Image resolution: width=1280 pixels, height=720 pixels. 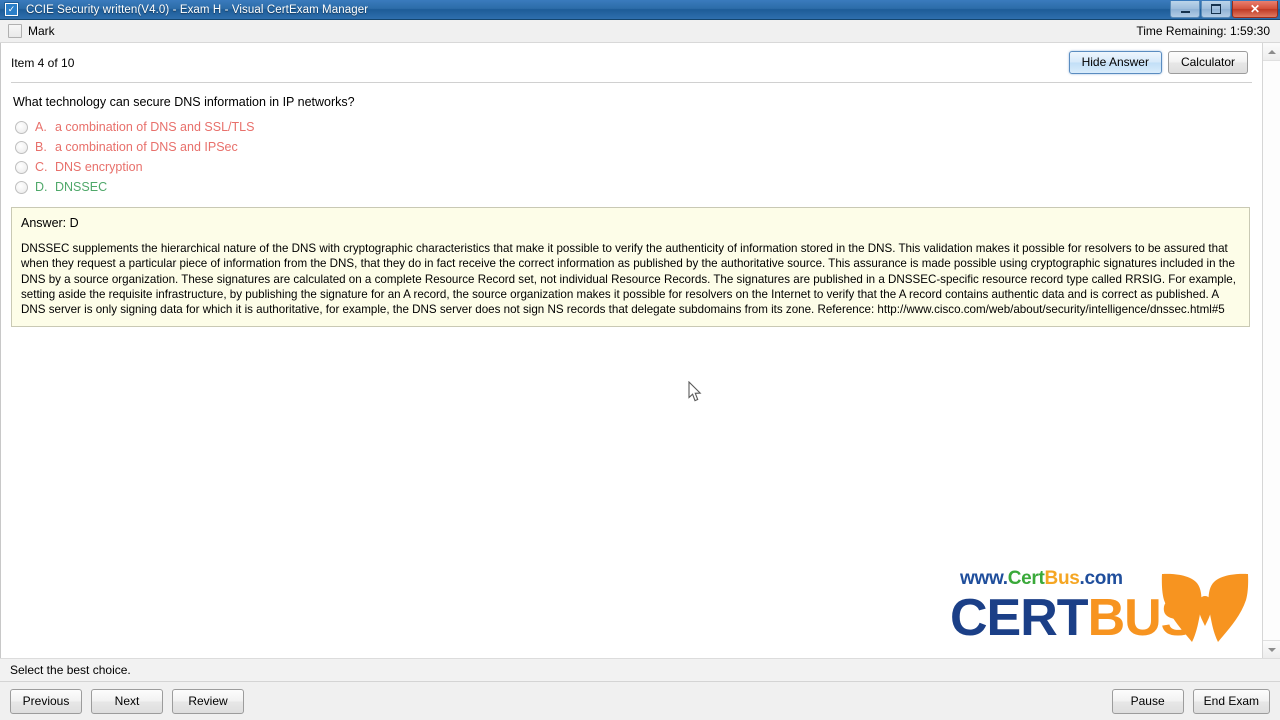 What do you see at coordinates (1203, 31) in the screenshot?
I see `time-remaining: Time Remaining: 1:59:30` at bounding box center [1203, 31].